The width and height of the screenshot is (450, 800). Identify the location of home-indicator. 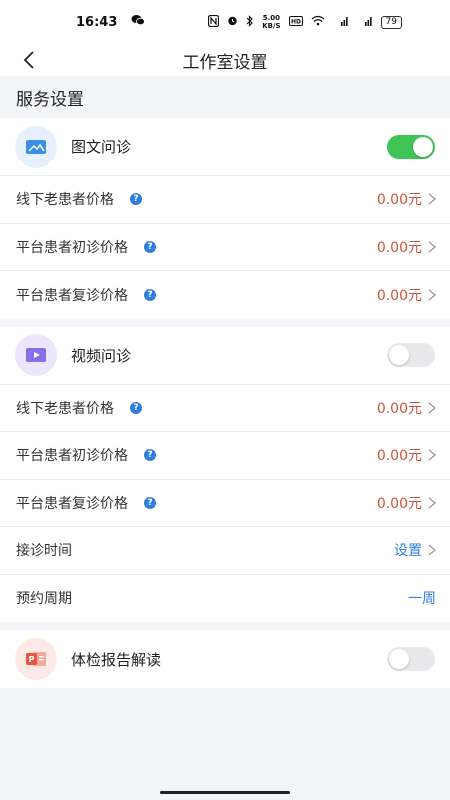
(225, 792).